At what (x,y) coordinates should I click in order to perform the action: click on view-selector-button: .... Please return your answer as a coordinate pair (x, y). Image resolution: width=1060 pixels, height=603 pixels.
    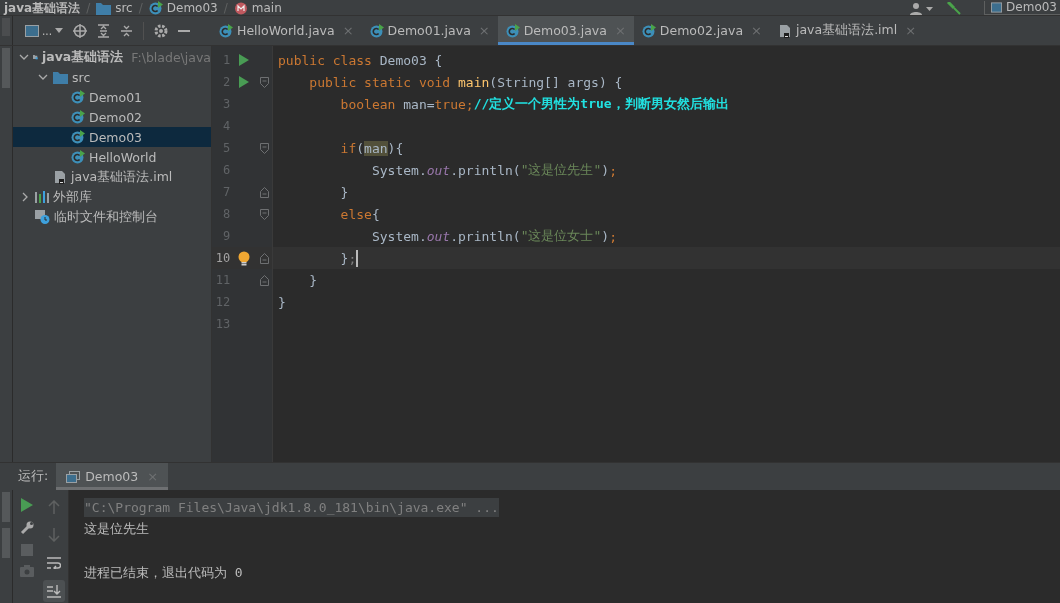
    Looking at the image, I should click on (44, 30).